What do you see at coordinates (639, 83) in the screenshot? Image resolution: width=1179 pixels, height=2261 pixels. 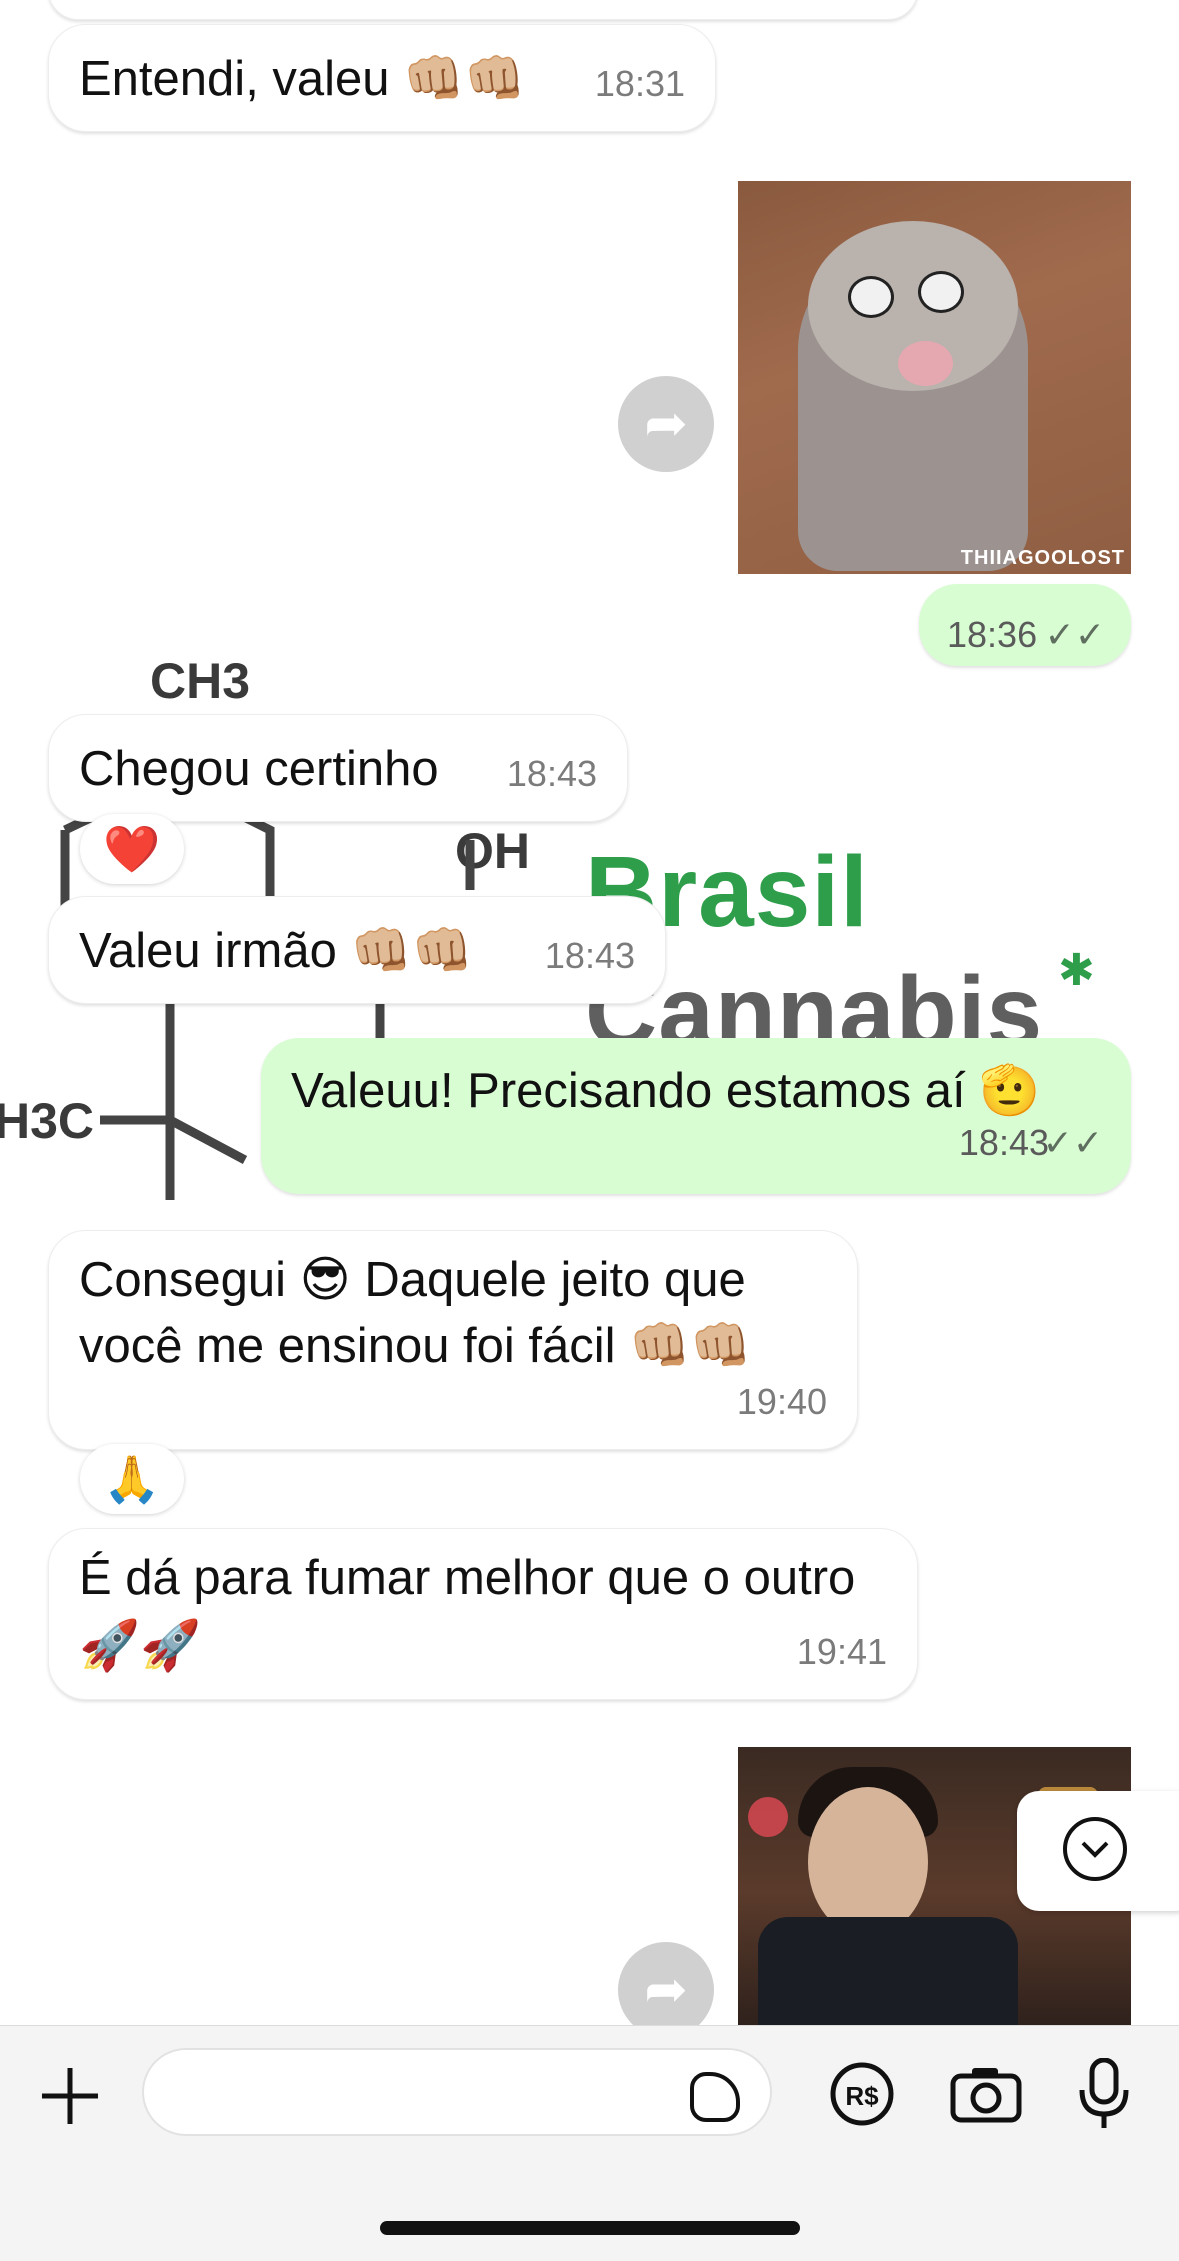 I see `message-time: 18:31` at bounding box center [639, 83].